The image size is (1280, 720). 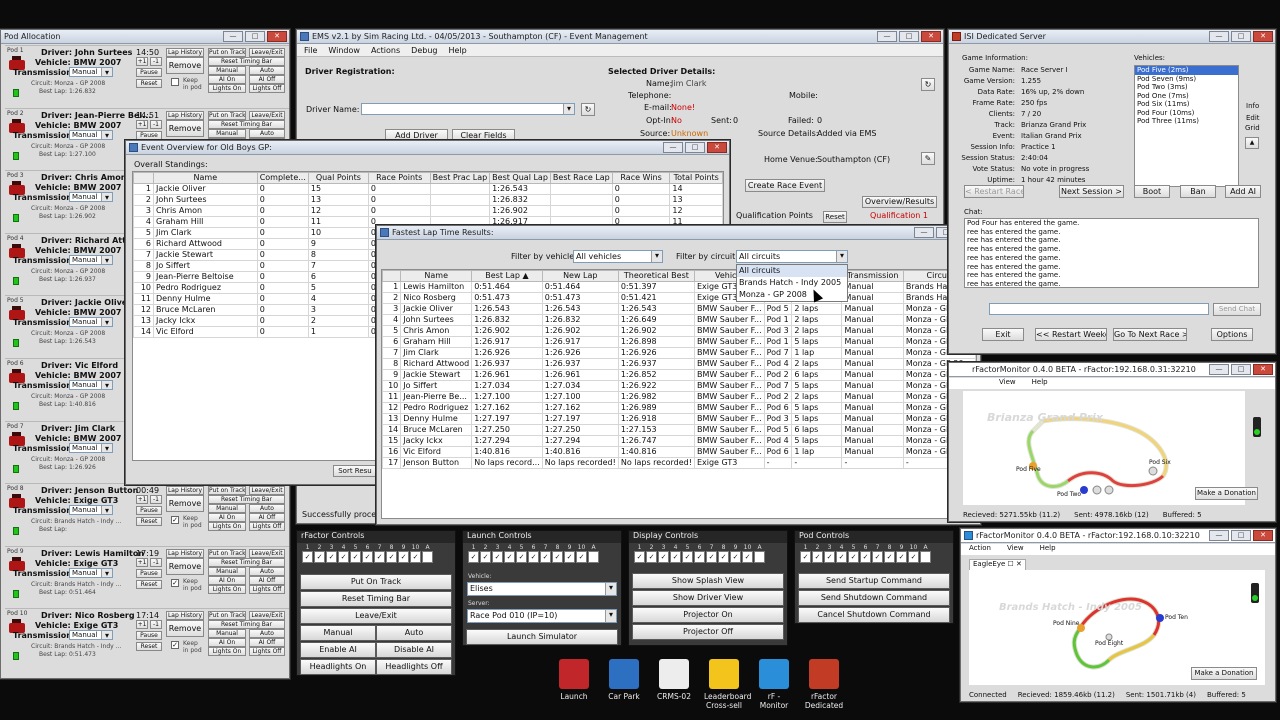 What do you see at coordinates (792, 256) in the screenshot?
I see `filter-circuit-select: All circuits` at bounding box center [792, 256].